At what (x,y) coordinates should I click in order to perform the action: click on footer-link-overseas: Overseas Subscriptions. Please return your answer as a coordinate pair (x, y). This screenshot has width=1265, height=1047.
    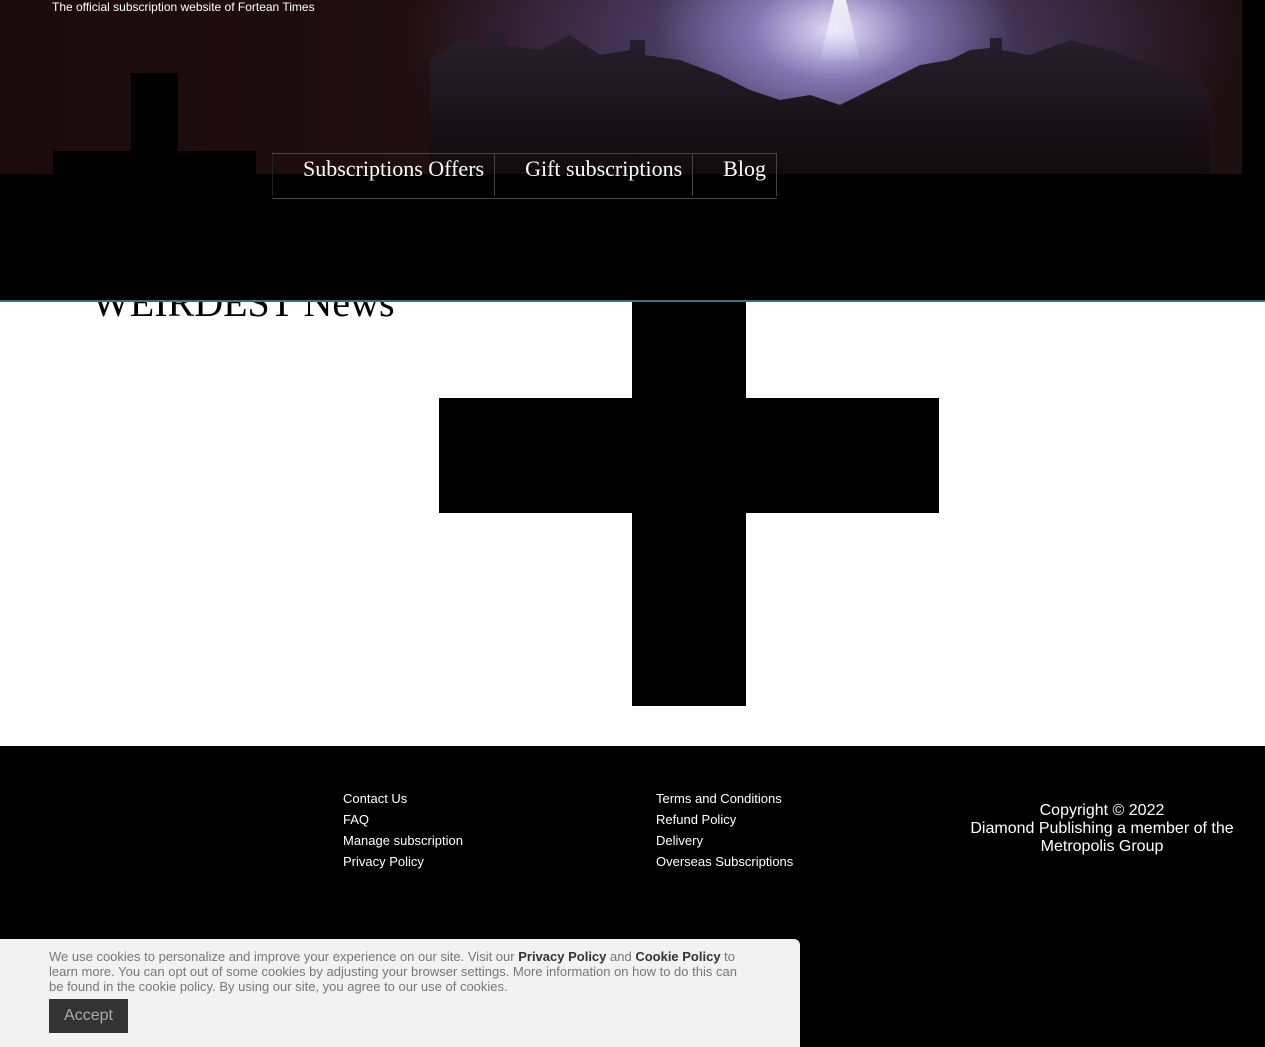
    Looking at the image, I should click on (724, 861).